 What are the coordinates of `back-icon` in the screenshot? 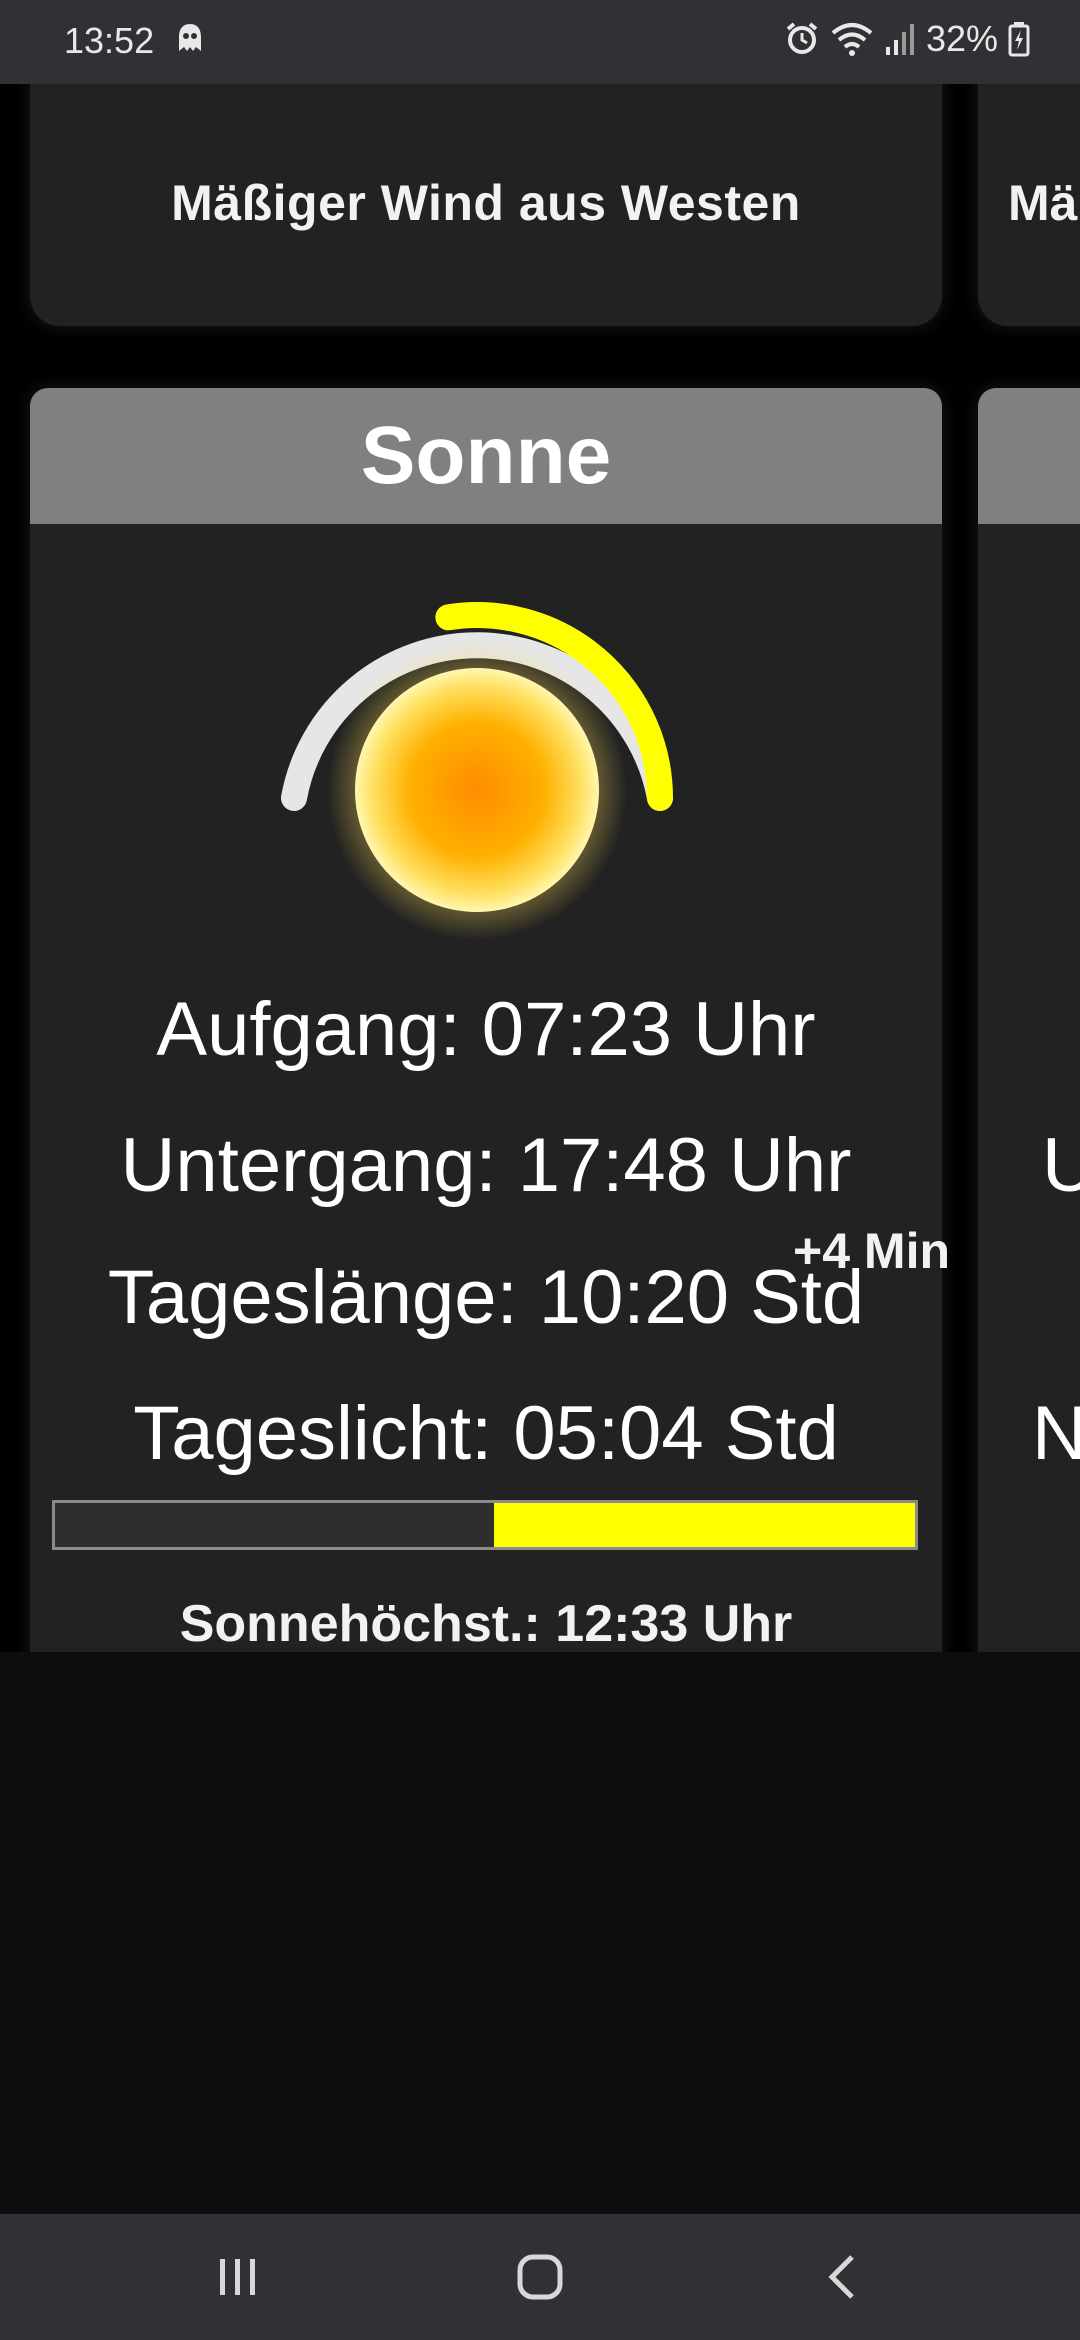 It's located at (841, 2277).